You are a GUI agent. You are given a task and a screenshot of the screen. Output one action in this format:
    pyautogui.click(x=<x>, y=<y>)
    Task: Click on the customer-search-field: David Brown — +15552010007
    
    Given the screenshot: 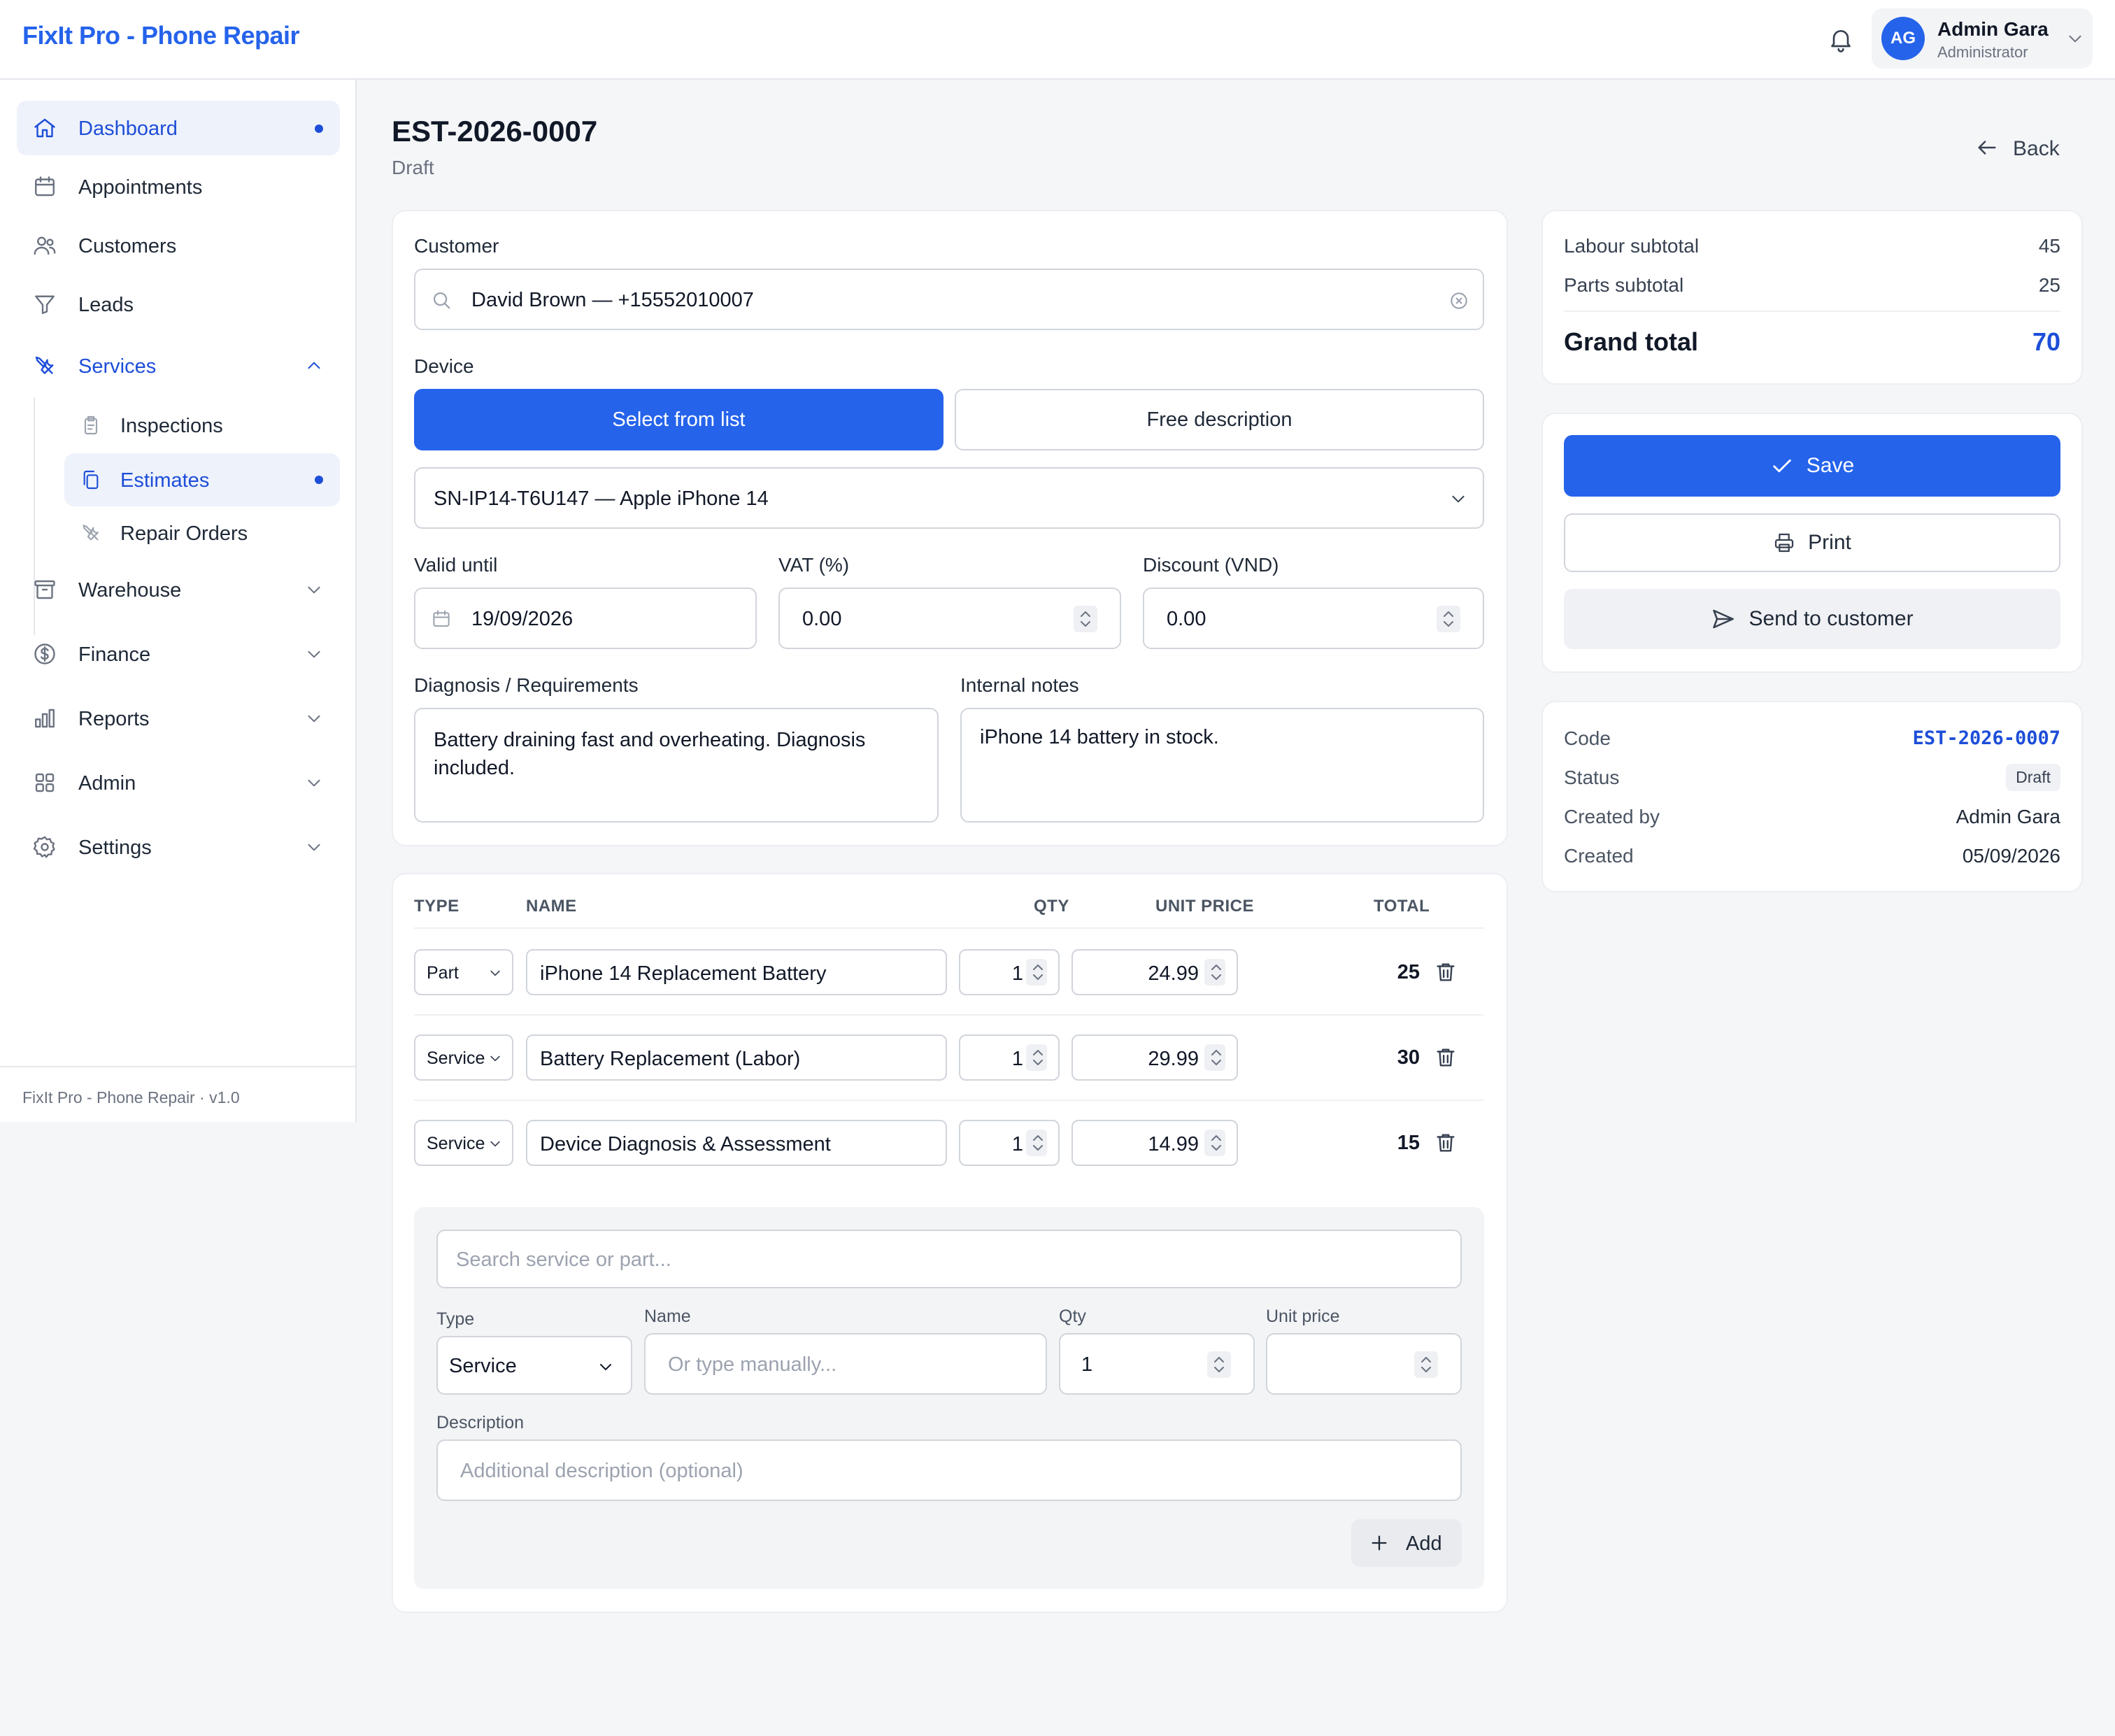 What is the action you would take?
    pyautogui.click(x=949, y=299)
    